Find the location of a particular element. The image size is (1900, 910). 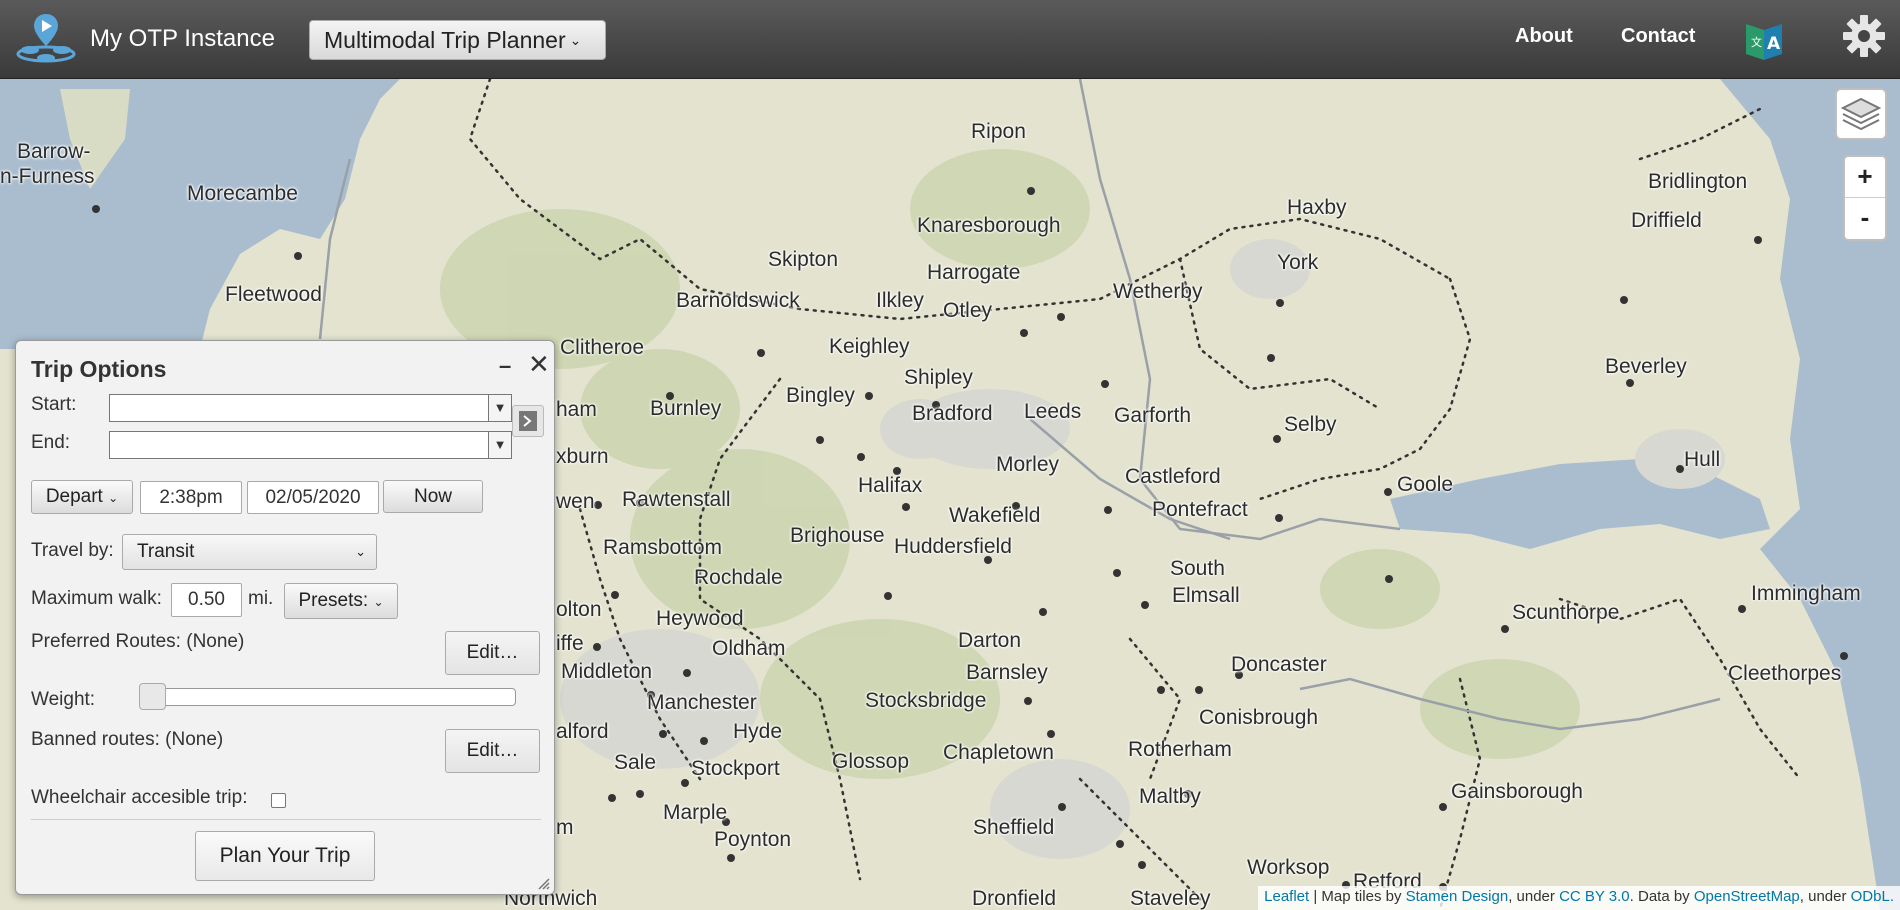

about-link: About is located at coordinates (1544, 36).